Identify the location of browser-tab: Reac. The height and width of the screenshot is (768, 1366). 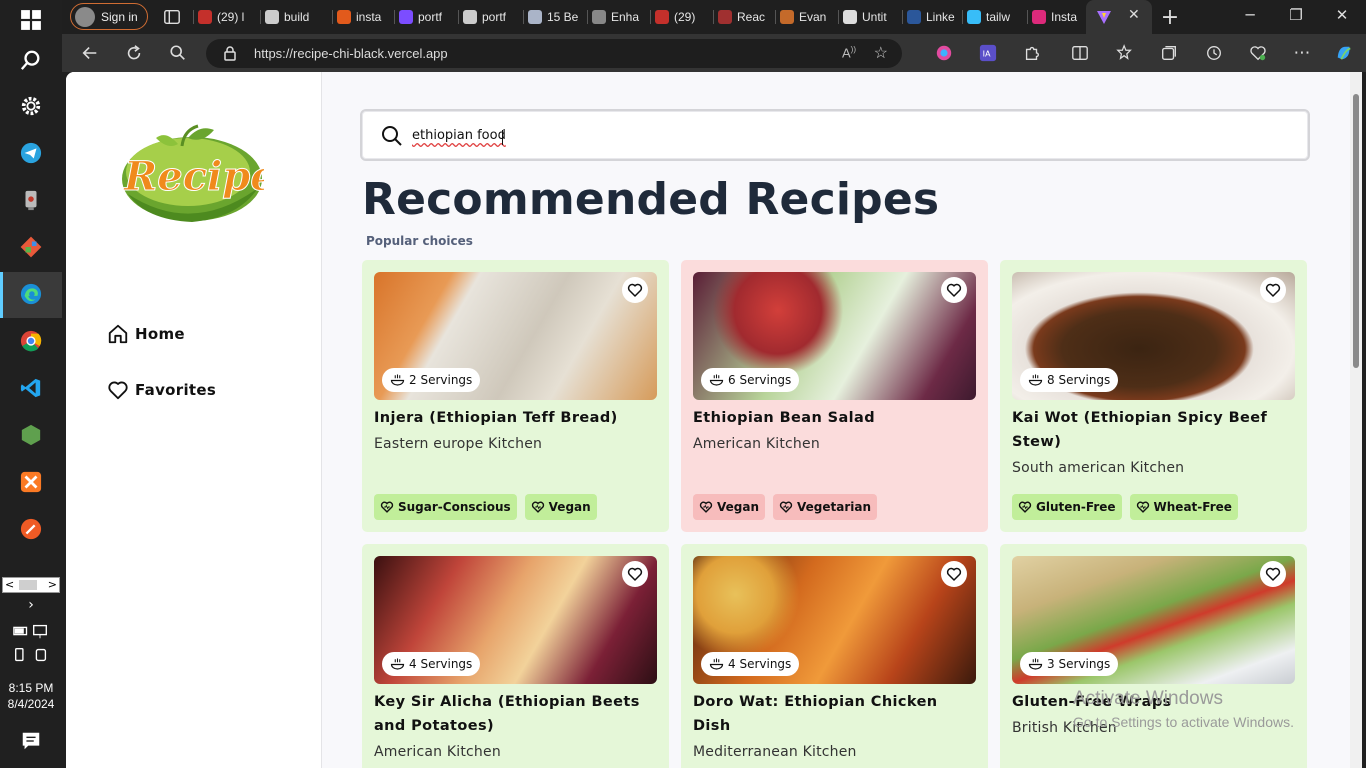
(747, 17).